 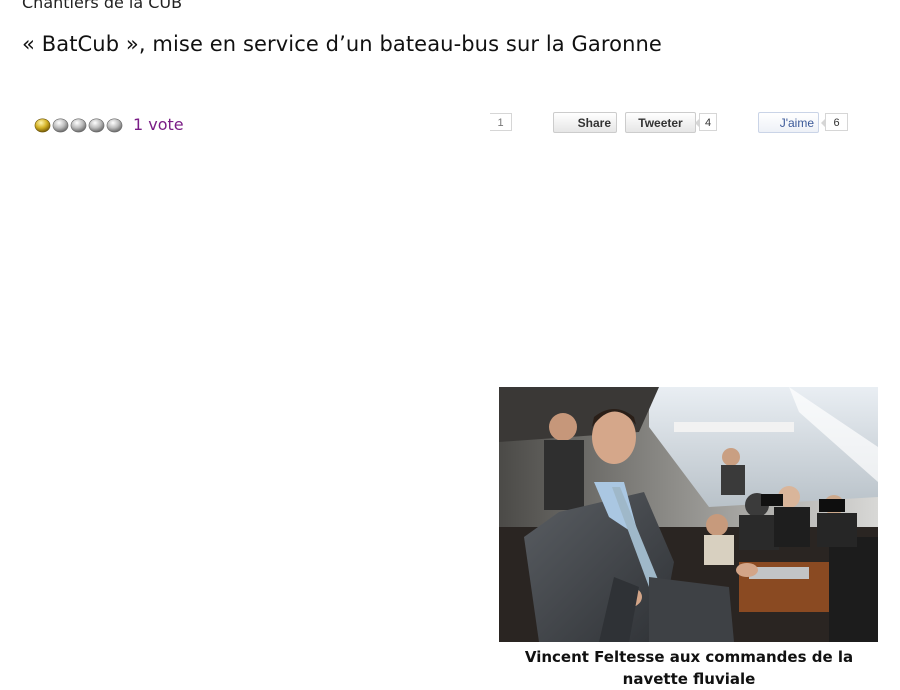 What do you see at coordinates (834, 122) in the screenshot?
I see `like-count: 6` at bounding box center [834, 122].